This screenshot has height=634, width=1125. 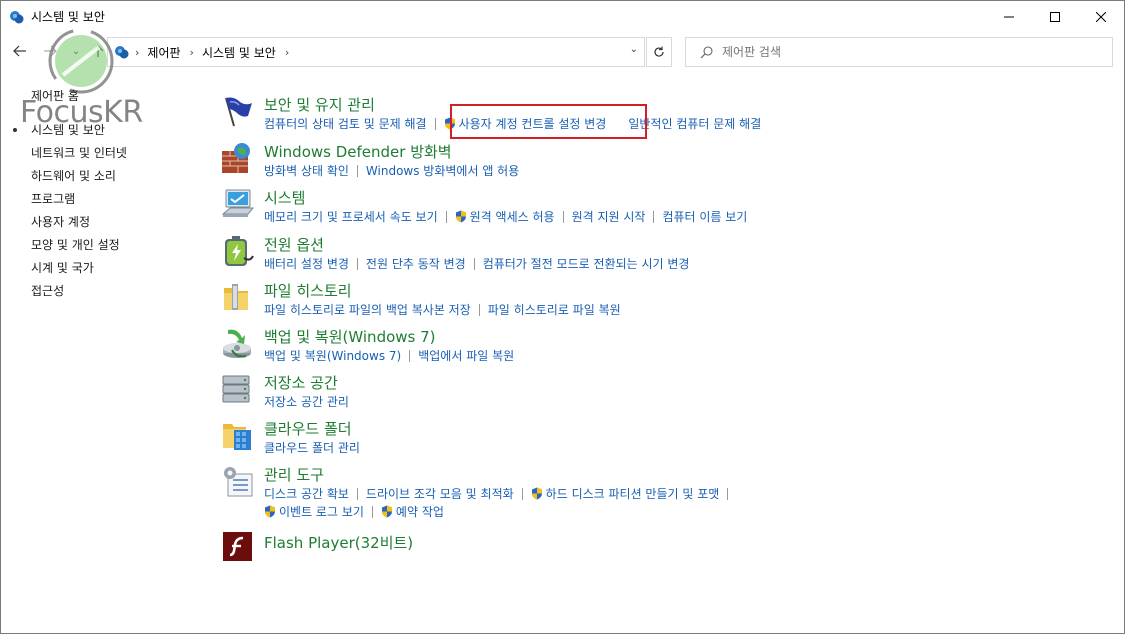 I want to click on sidebar-item-ease-of-access: 접근성, so click(x=47, y=290).